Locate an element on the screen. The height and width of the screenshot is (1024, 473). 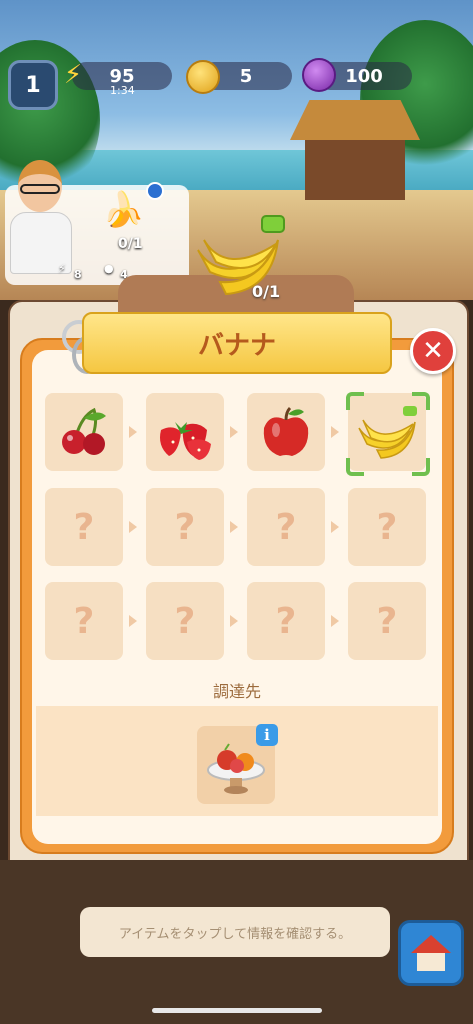
info-symbol: i is located at coordinates (267, 735).